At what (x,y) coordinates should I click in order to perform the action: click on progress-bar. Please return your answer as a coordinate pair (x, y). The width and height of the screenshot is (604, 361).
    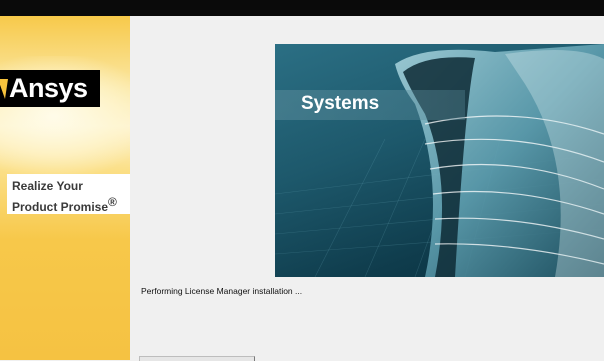
    Looking at the image, I should click on (197, 358).